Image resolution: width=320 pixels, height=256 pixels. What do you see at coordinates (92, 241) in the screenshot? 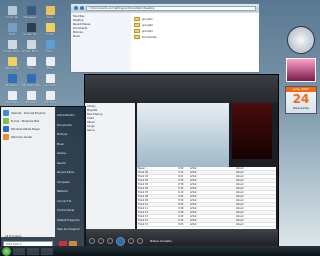
I see `shuffle-icon` at bounding box center [92, 241].